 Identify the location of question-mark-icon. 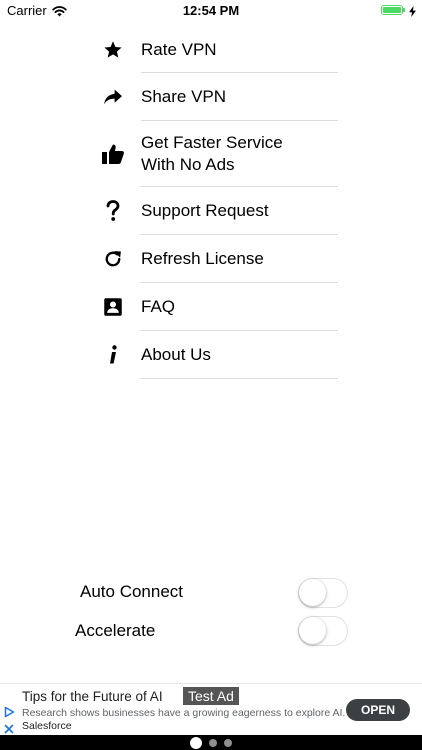
(113, 211).